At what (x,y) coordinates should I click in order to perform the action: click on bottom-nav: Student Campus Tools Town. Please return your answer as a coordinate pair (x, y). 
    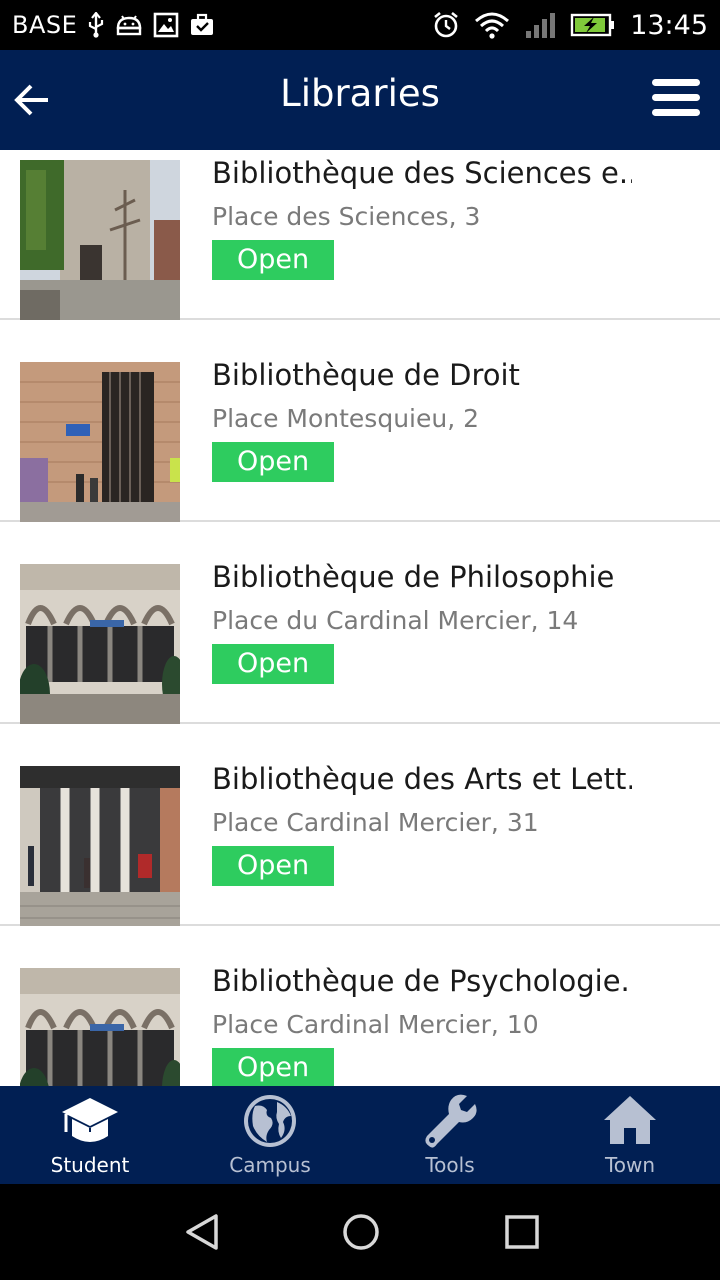
    Looking at the image, I should click on (360, 1135).